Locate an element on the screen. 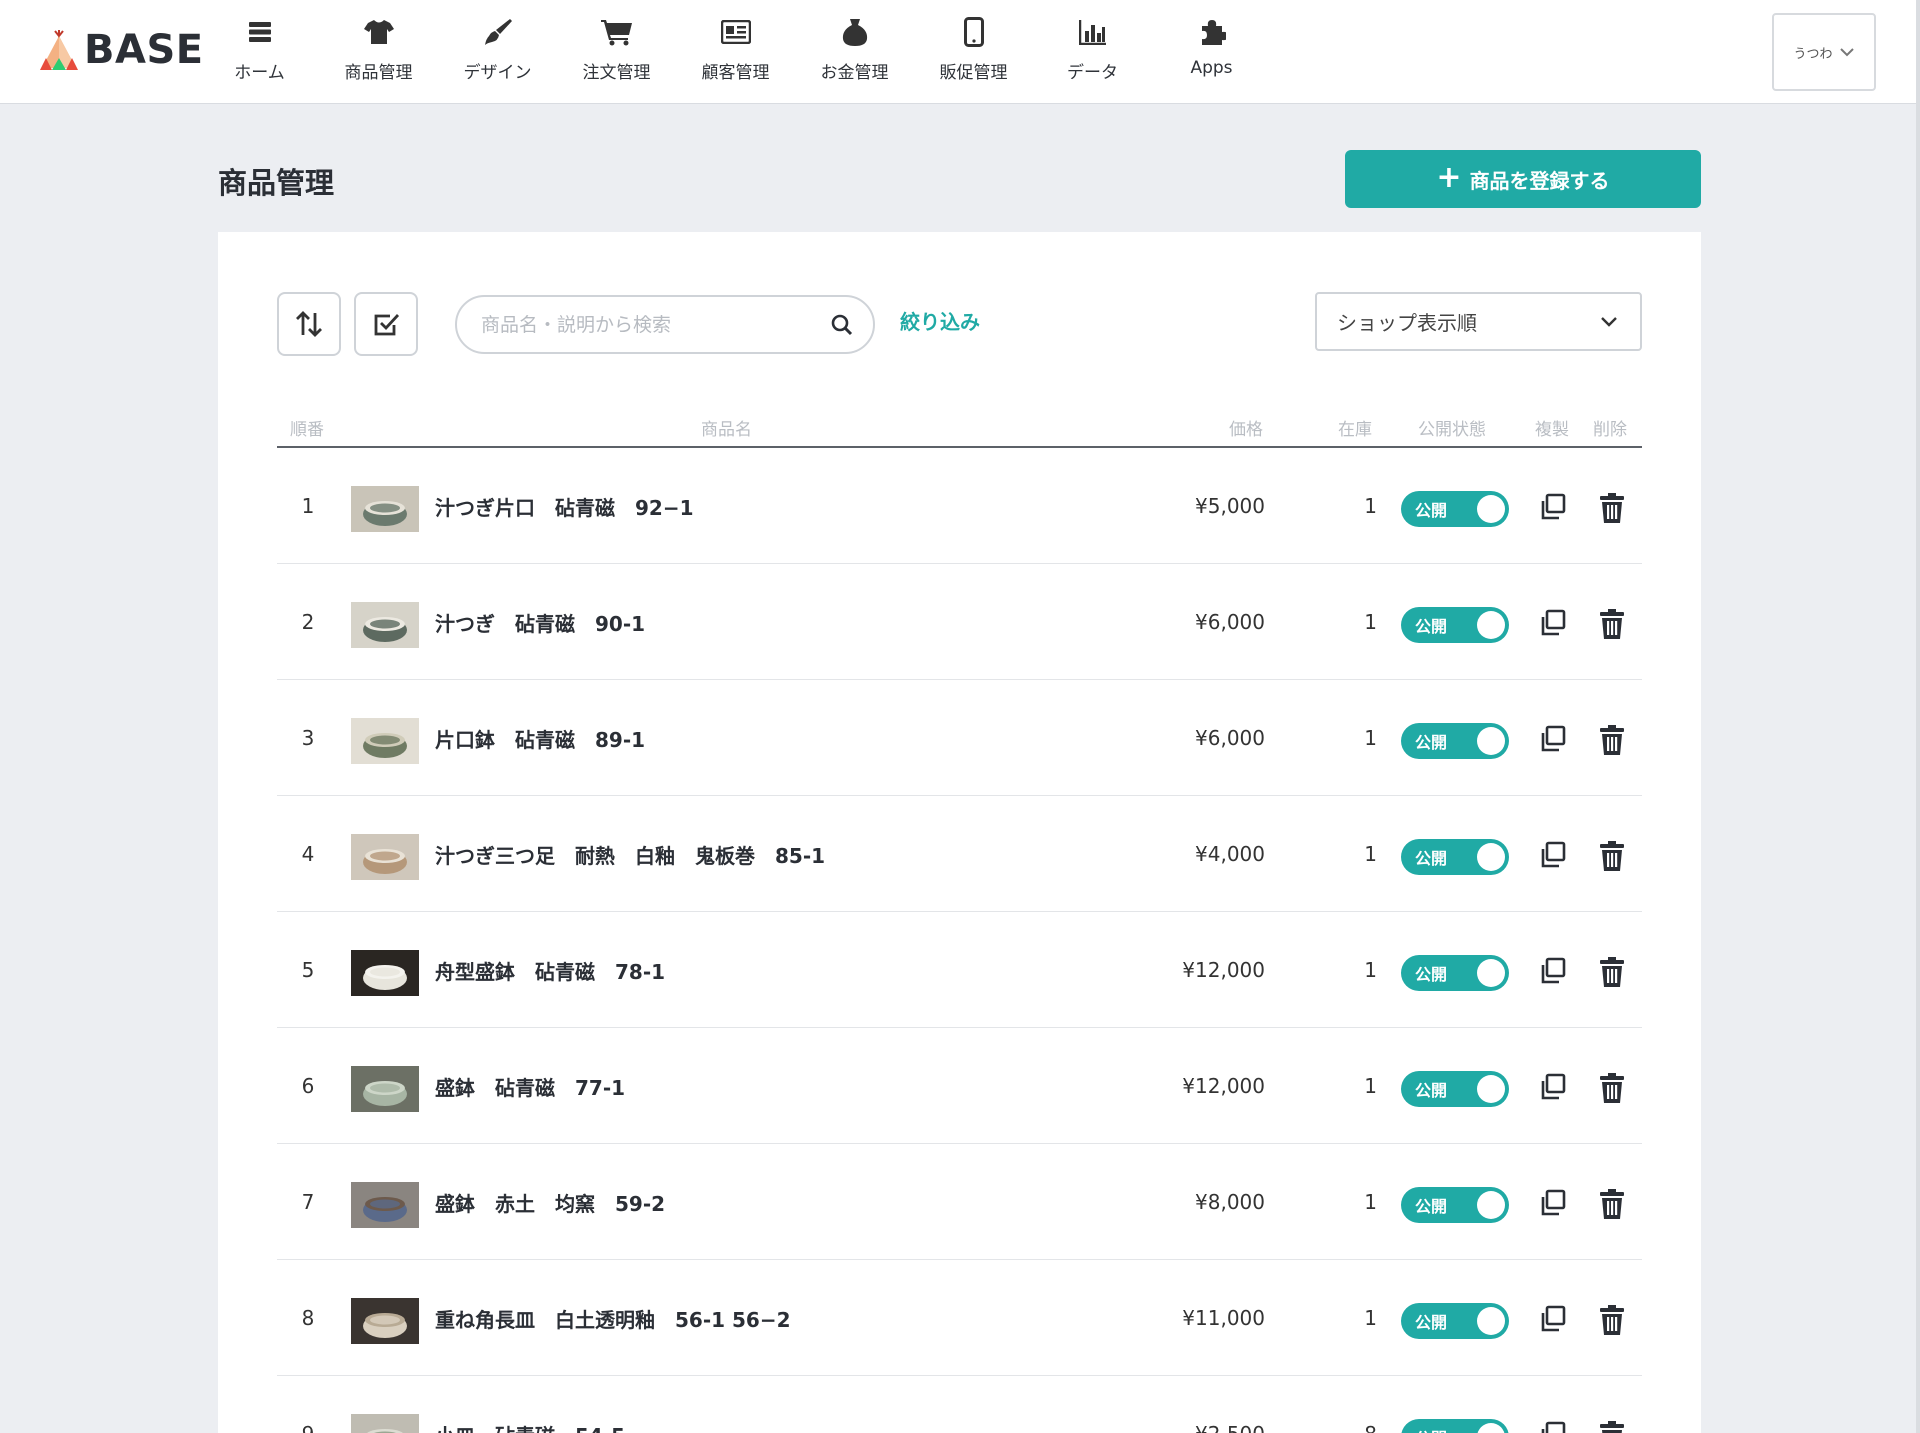 This screenshot has width=1920, height=1433. table-row: 5 舟型盛鉢 砧青磁 78-1 ¥12,000 1 公開 is located at coordinates (959, 970).